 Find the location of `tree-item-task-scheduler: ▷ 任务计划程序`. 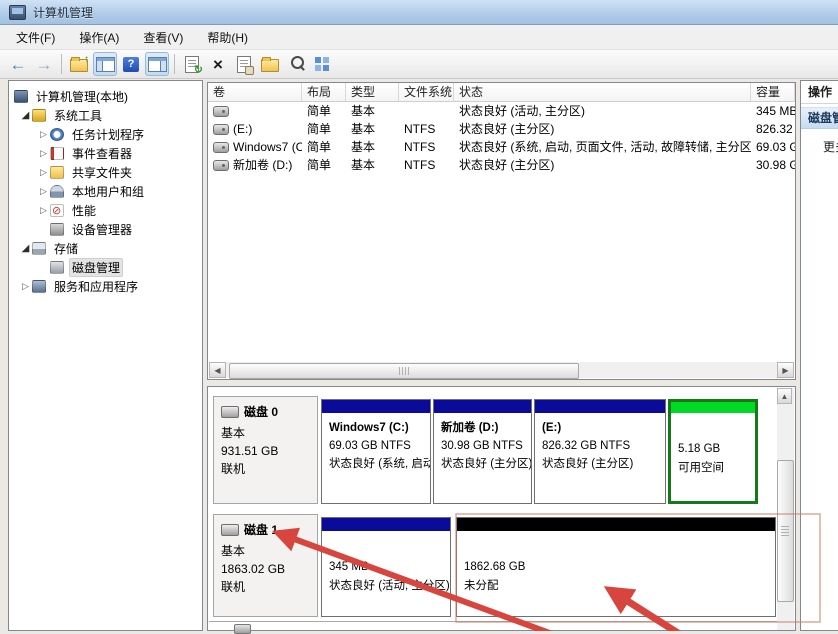

tree-item-task-scheduler: ▷ 任务计划程序 is located at coordinates (105, 134).